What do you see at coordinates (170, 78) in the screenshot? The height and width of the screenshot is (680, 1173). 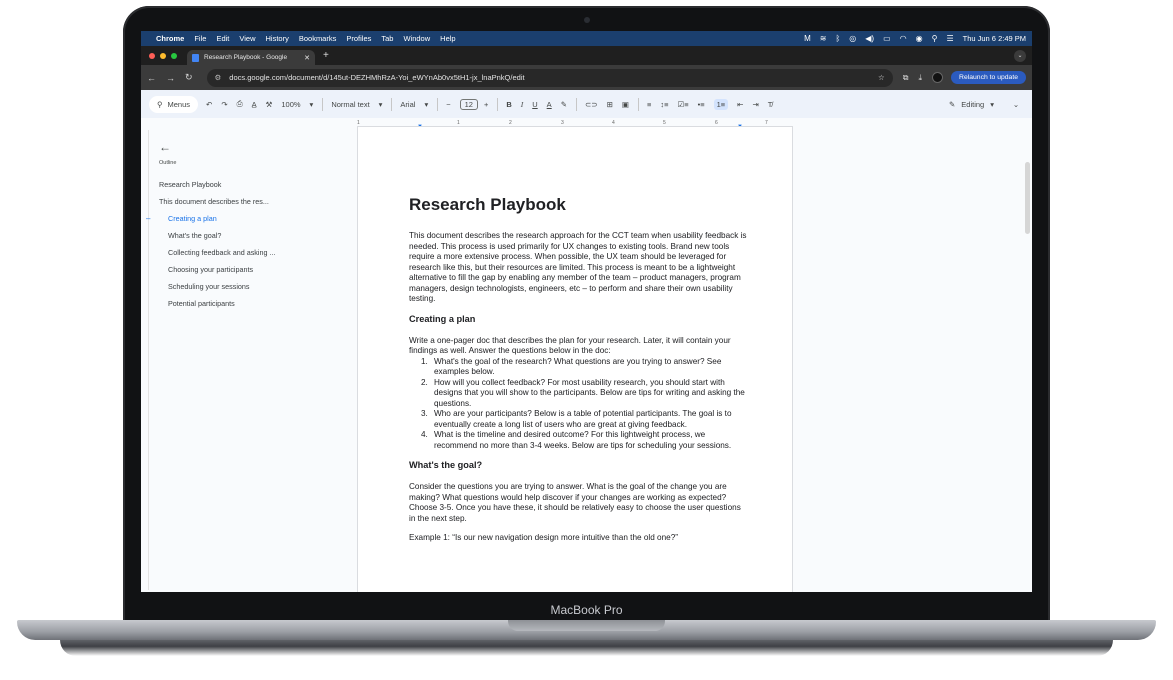 I see `forward-arrow-icon: →` at bounding box center [170, 78].